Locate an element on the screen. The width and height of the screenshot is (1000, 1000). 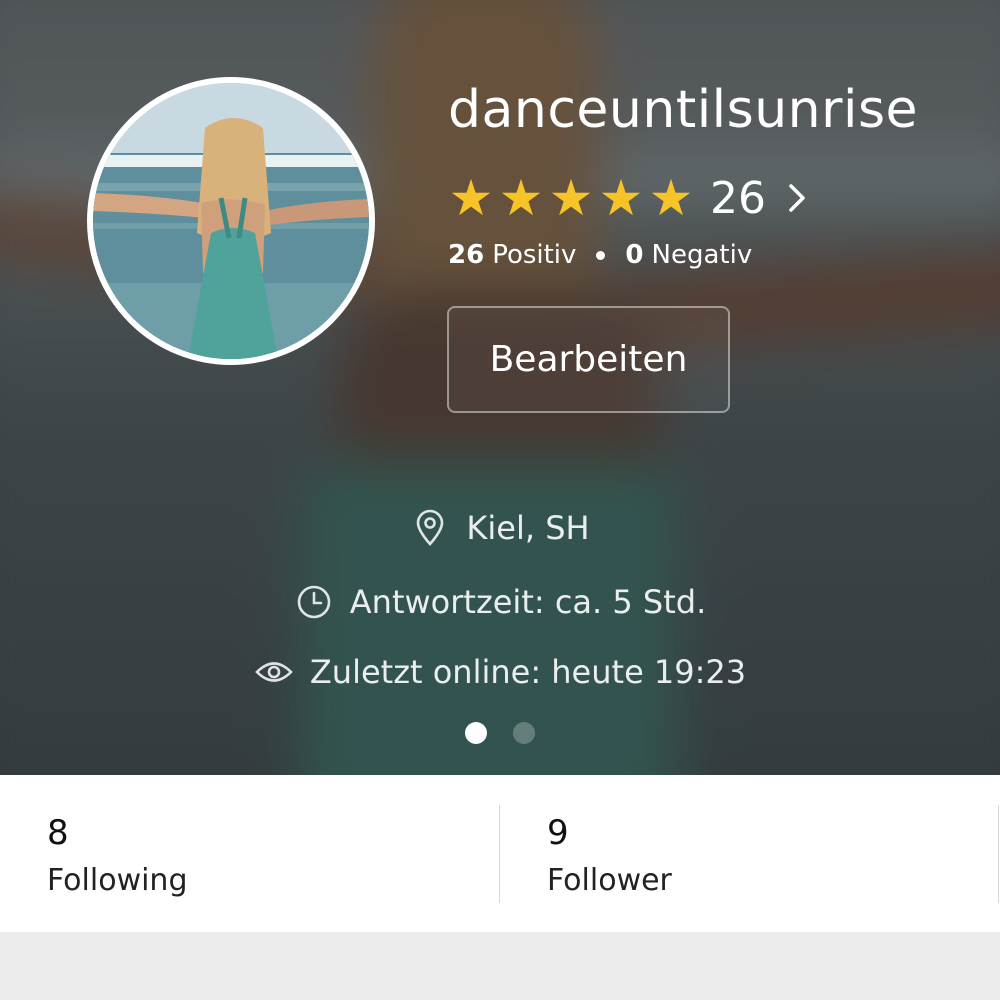
separator-dot is located at coordinates (601, 255).